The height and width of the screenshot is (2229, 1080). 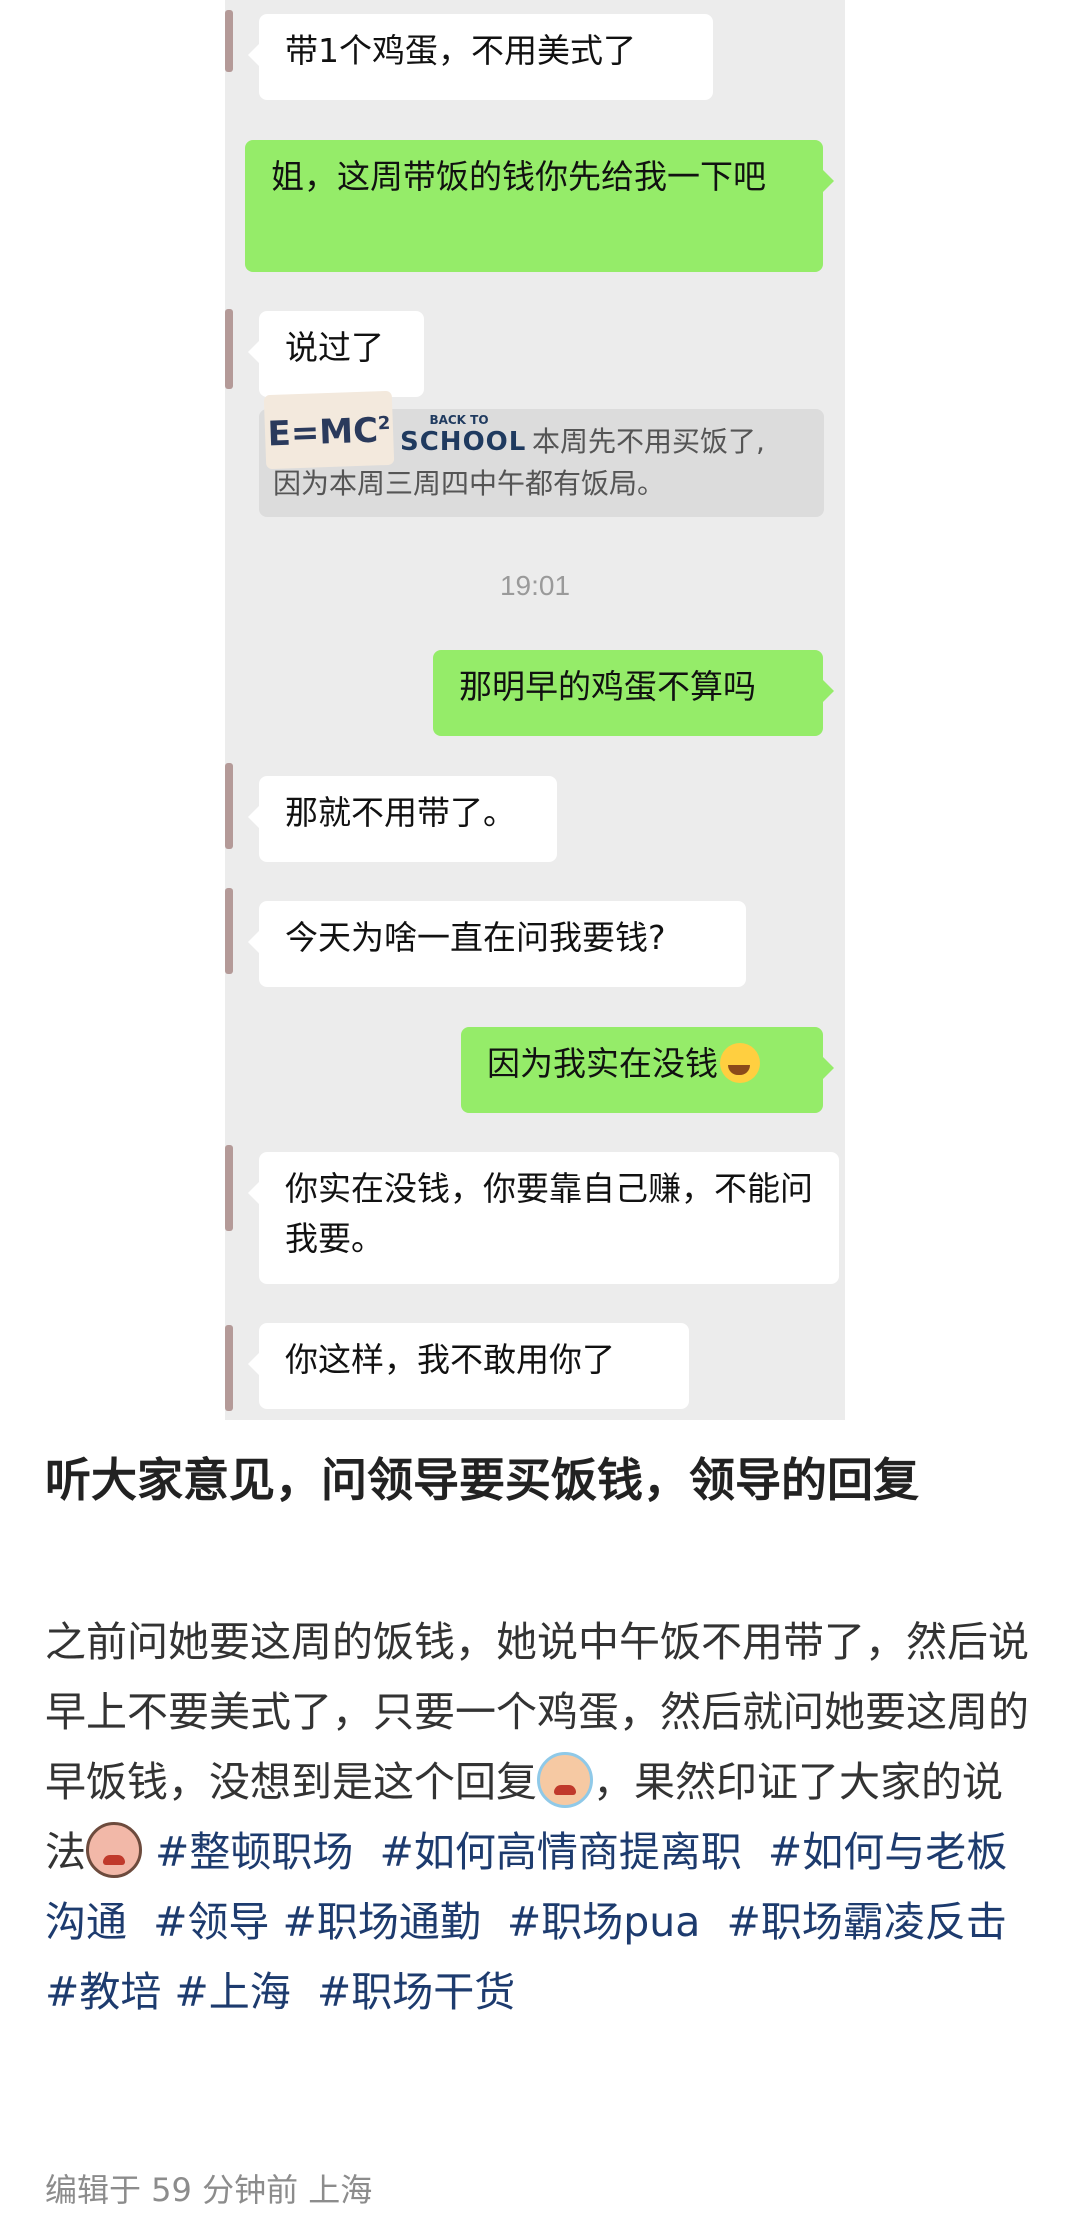 What do you see at coordinates (469, 483) in the screenshot?
I see `quote-text: 因为本周三周四中午都有饭局。` at bounding box center [469, 483].